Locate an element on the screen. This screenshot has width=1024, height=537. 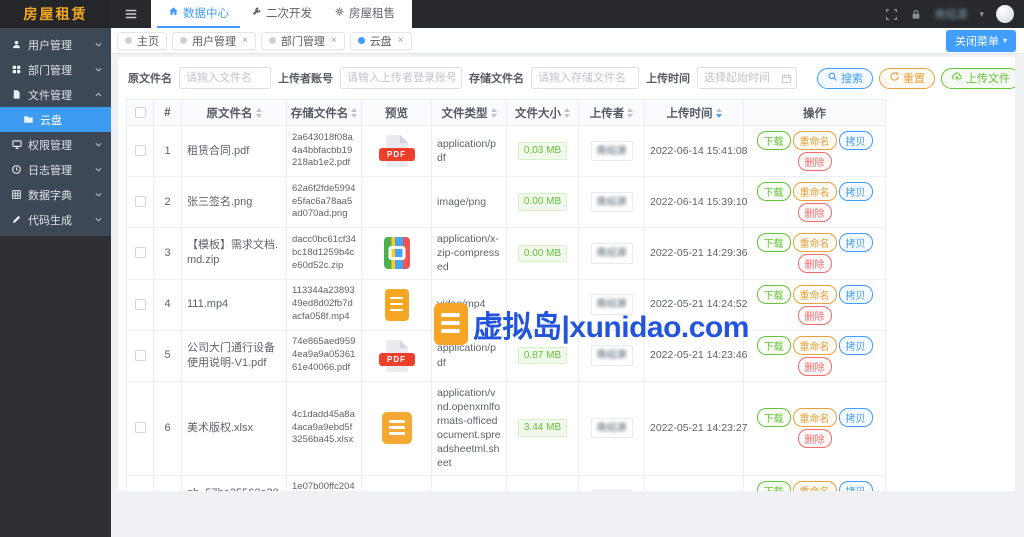
upload-time-cell: 2022-06-14 15:39:10 is located at coordinates (696, 202).